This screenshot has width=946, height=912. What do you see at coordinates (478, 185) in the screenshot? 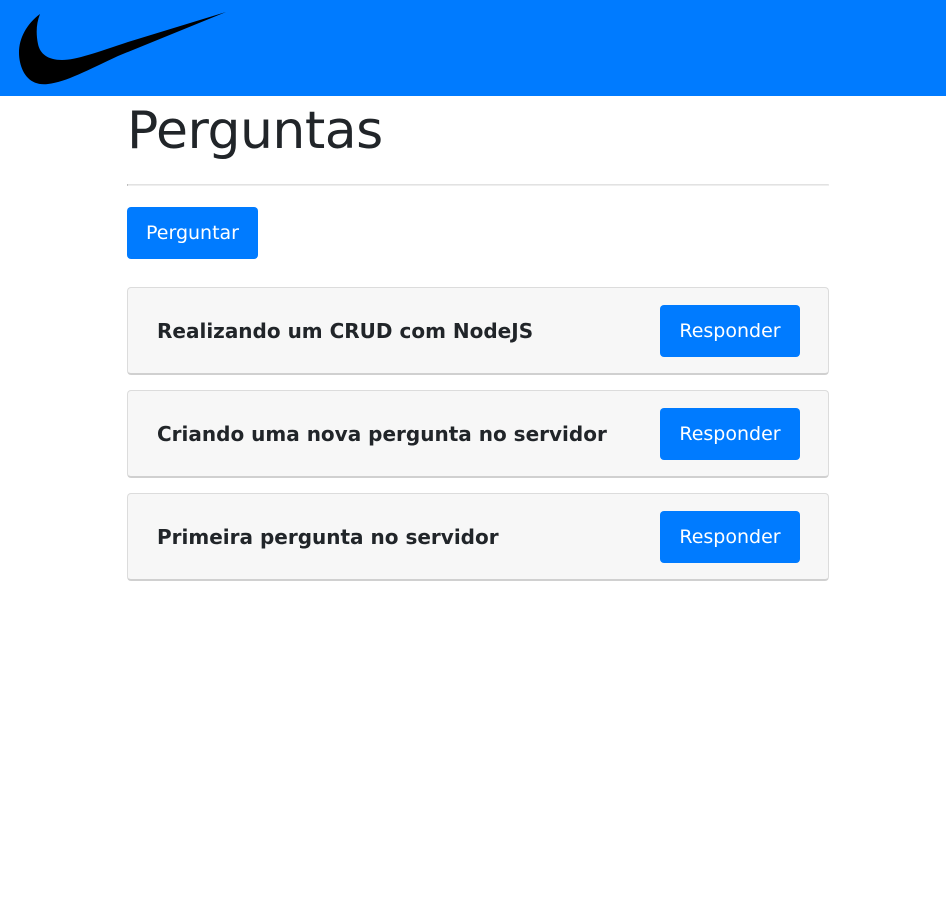
I see `title-divider` at bounding box center [478, 185].